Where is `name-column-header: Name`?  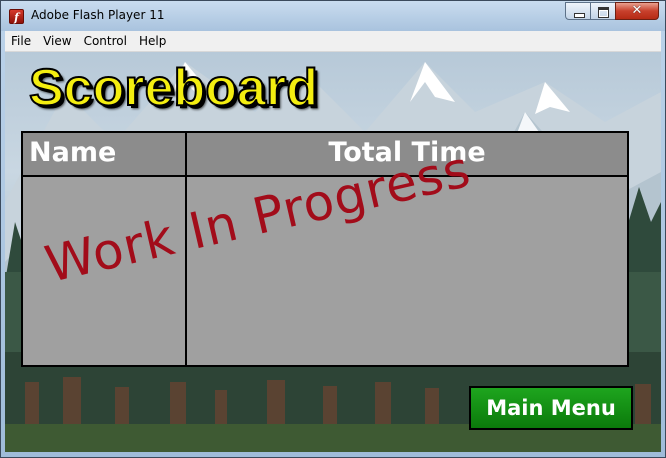
name-column-header: Name is located at coordinates (73, 152).